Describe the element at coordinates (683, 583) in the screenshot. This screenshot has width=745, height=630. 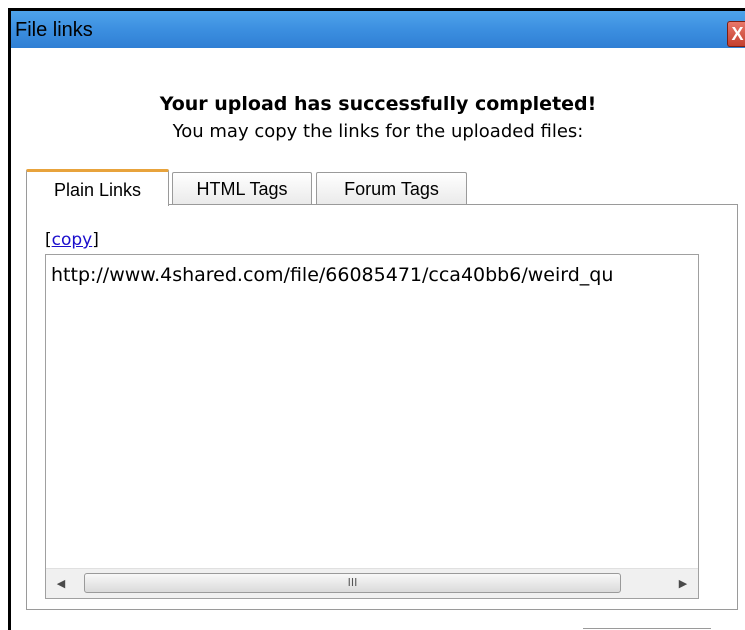
I see `scroll-right-arrow-icon: ▶` at that location.